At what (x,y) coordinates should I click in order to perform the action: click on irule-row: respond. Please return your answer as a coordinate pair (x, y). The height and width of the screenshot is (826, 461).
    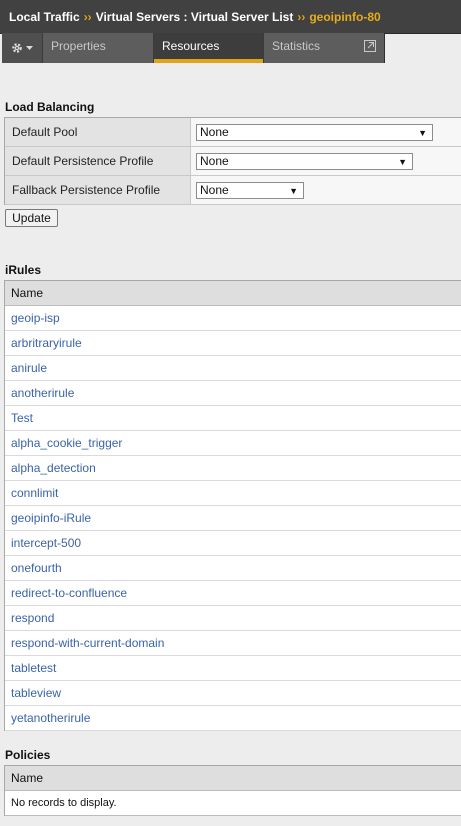
    Looking at the image, I should click on (233, 618).